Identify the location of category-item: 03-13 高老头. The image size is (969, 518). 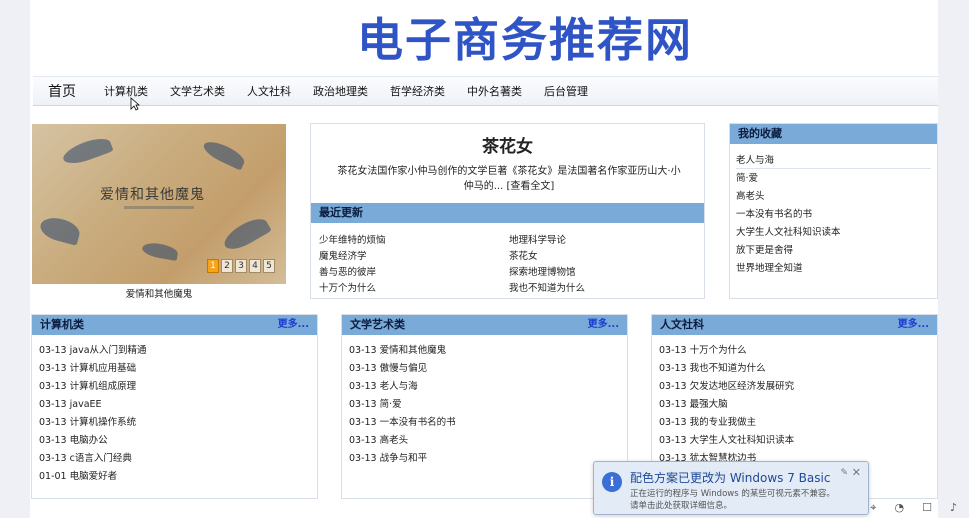
(488, 441).